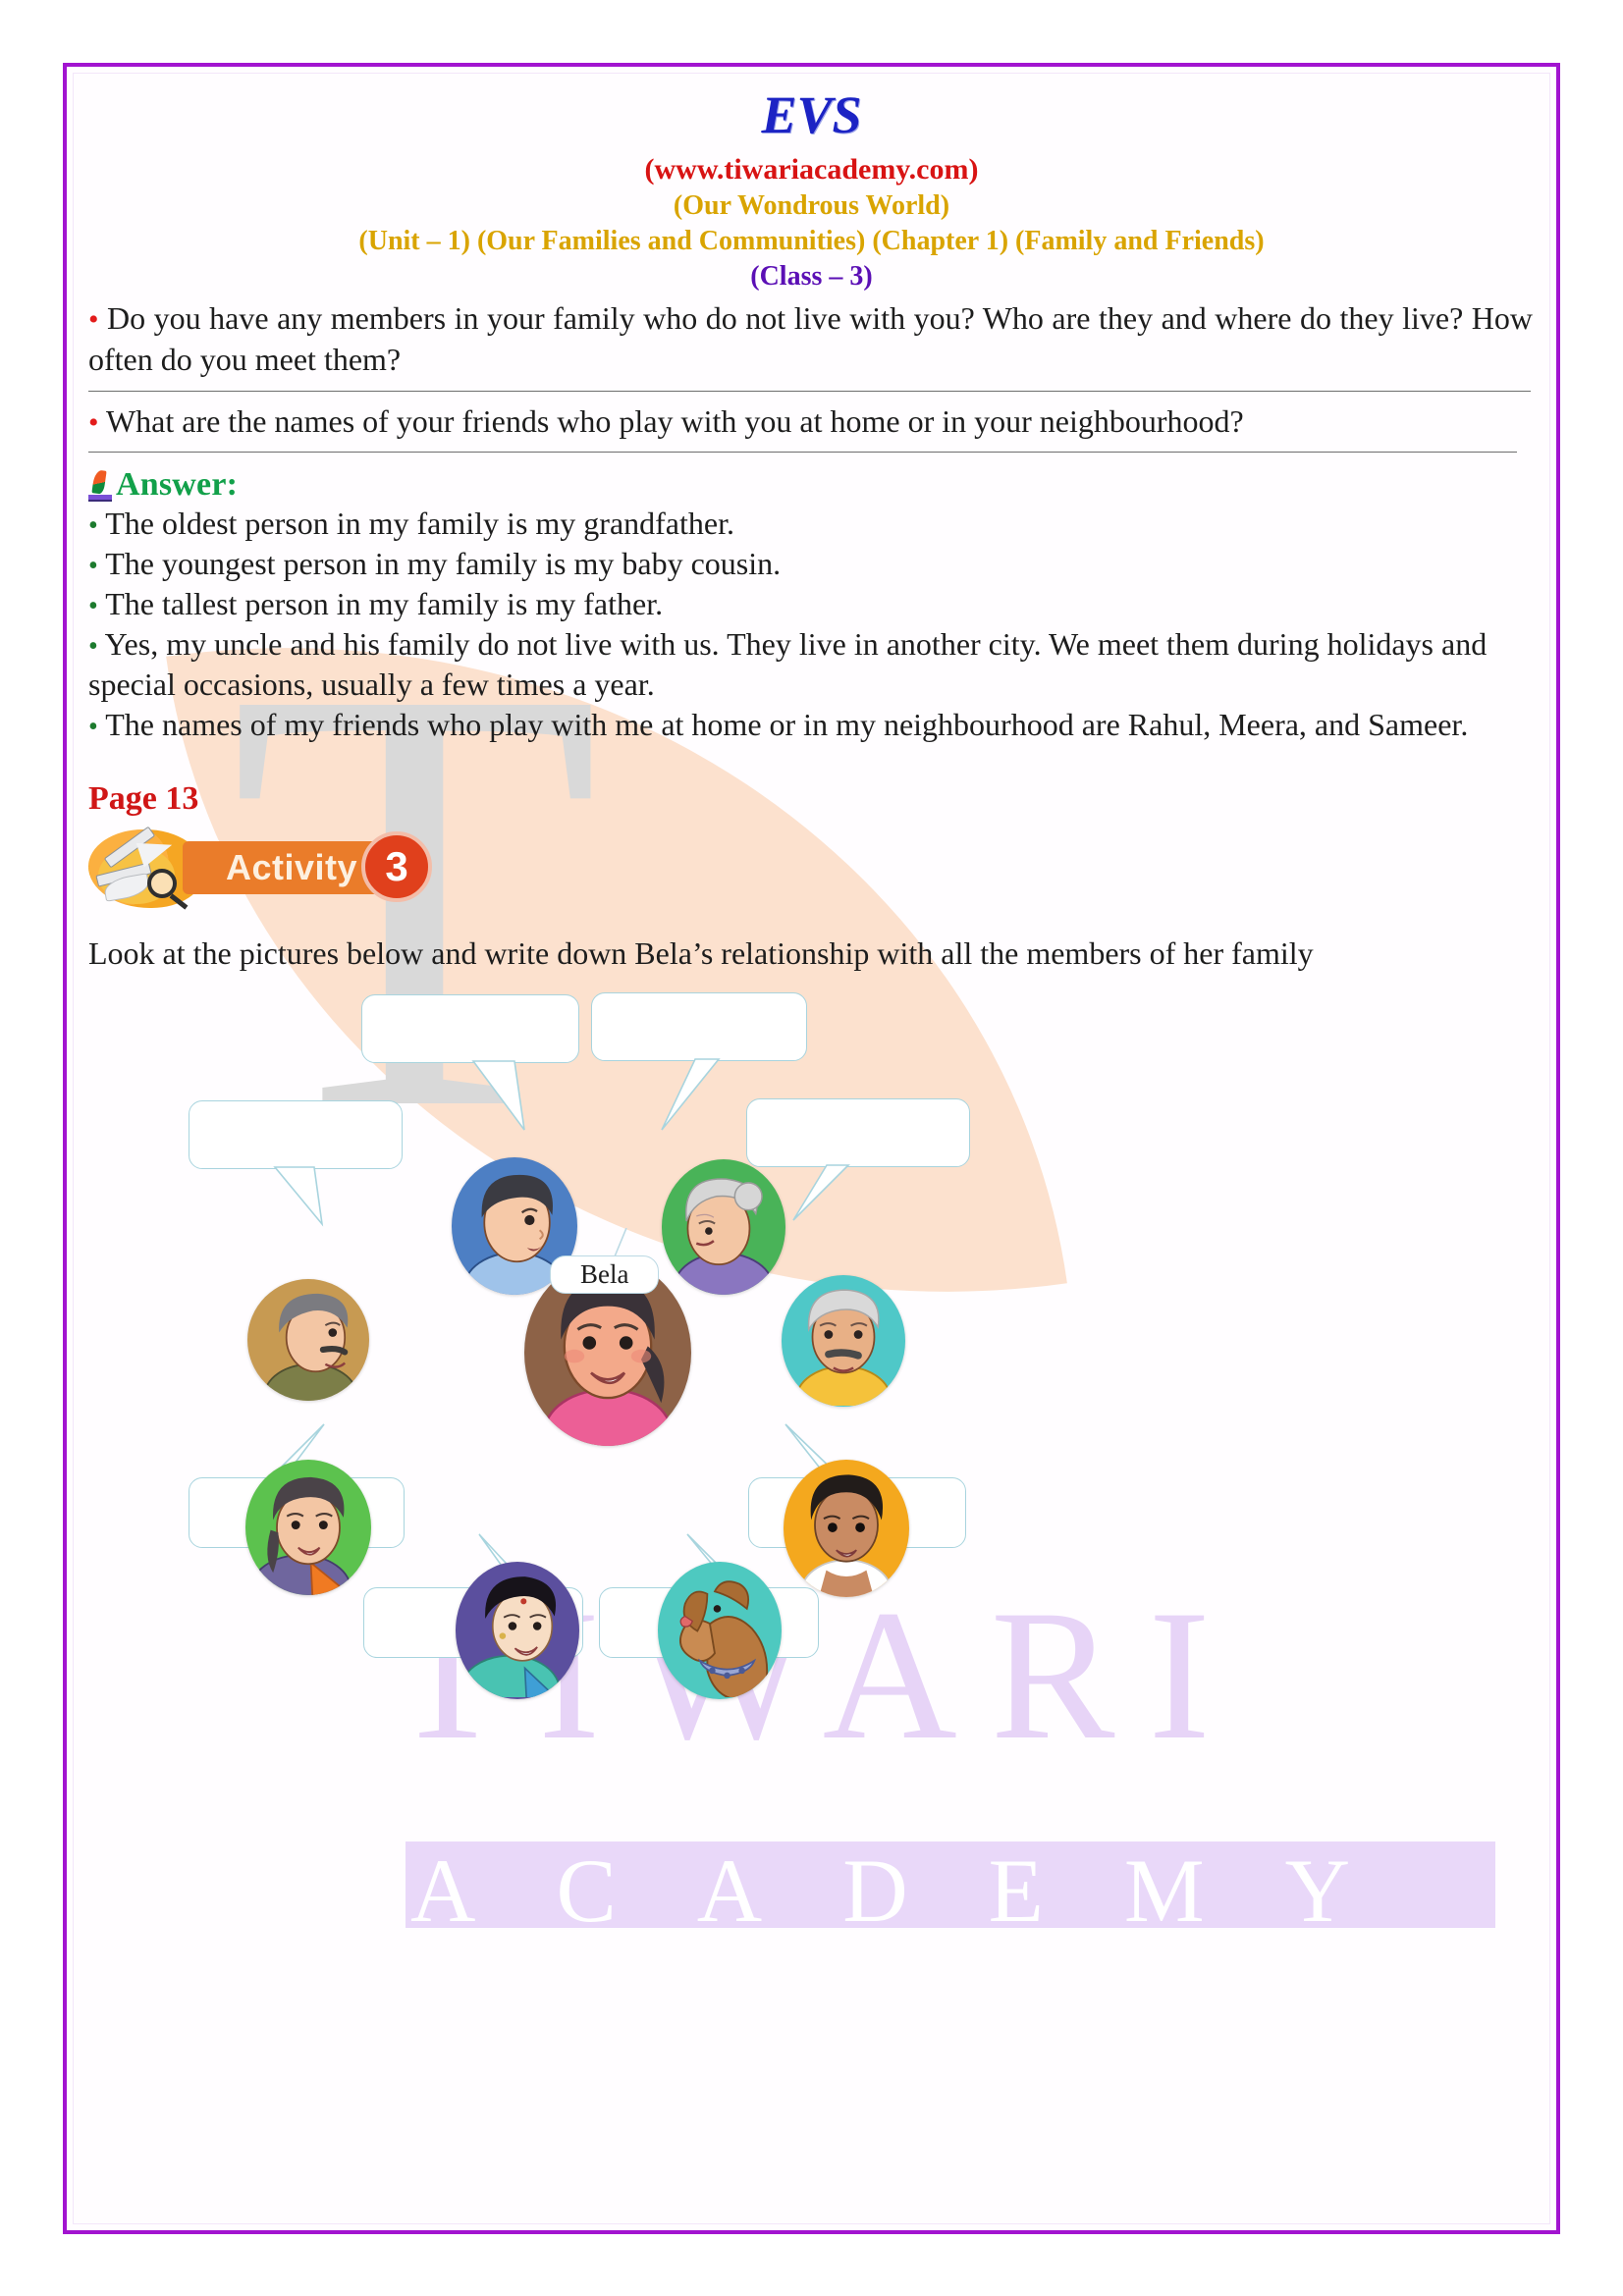 This screenshot has width=1623, height=2296. Describe the element at coordinates (720, 1630) in the screenshot. I see `dog-portrait` at that location.